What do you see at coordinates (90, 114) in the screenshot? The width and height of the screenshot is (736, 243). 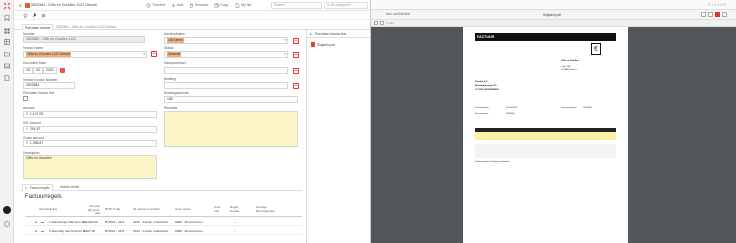 I see `amount-field: €1,107.05` at bounding box center [90, 114].